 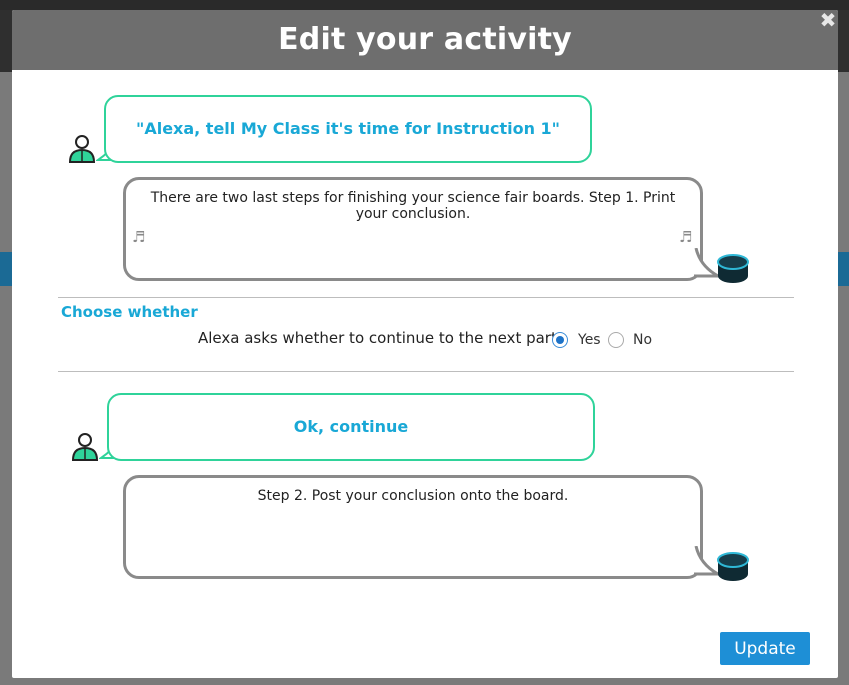 What do you see at coordinates (6, 269) in the screenshot?
I see `background-blue-bar-left` at bounding box center [6, 269].